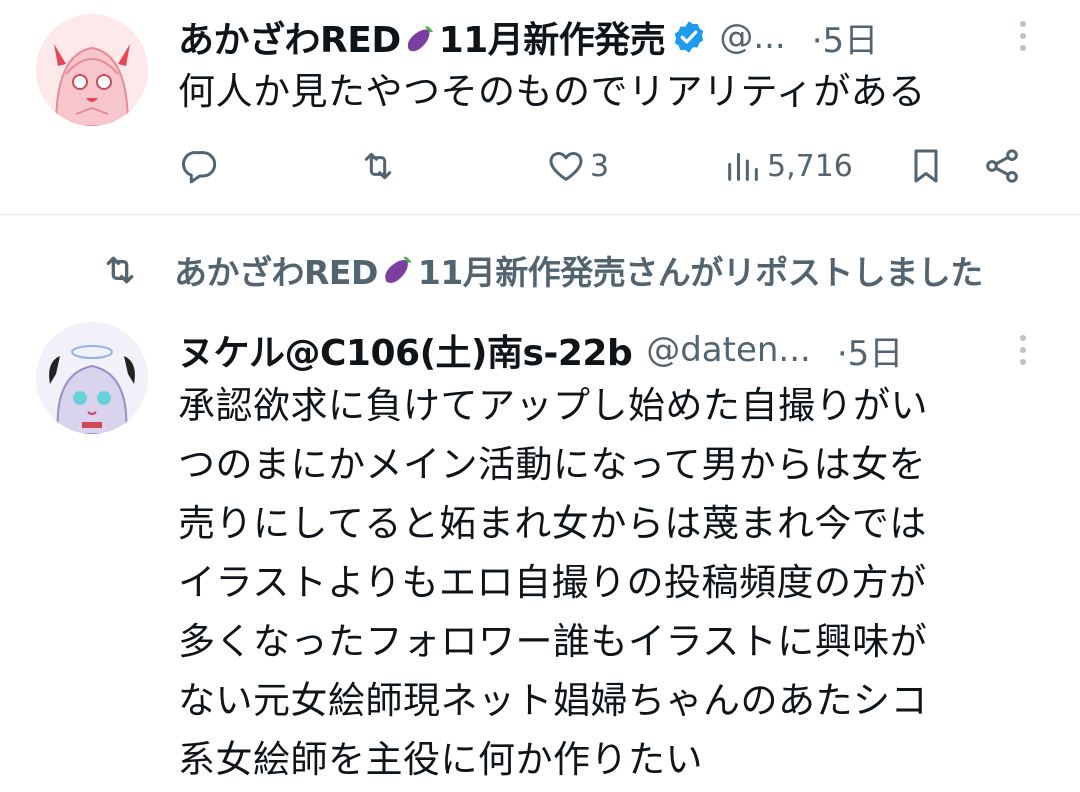  I want to click on display-name: あかざわRED 11月新作発売, so click(422, 37).